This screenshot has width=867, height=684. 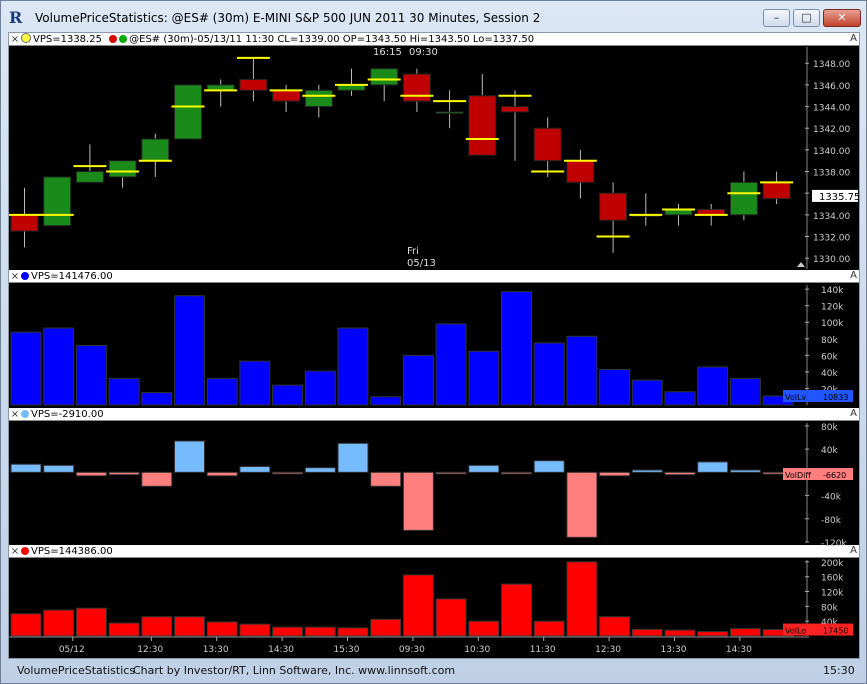 I want to click on voldiff-tick-label: -40k, so click(x=831, y=498).